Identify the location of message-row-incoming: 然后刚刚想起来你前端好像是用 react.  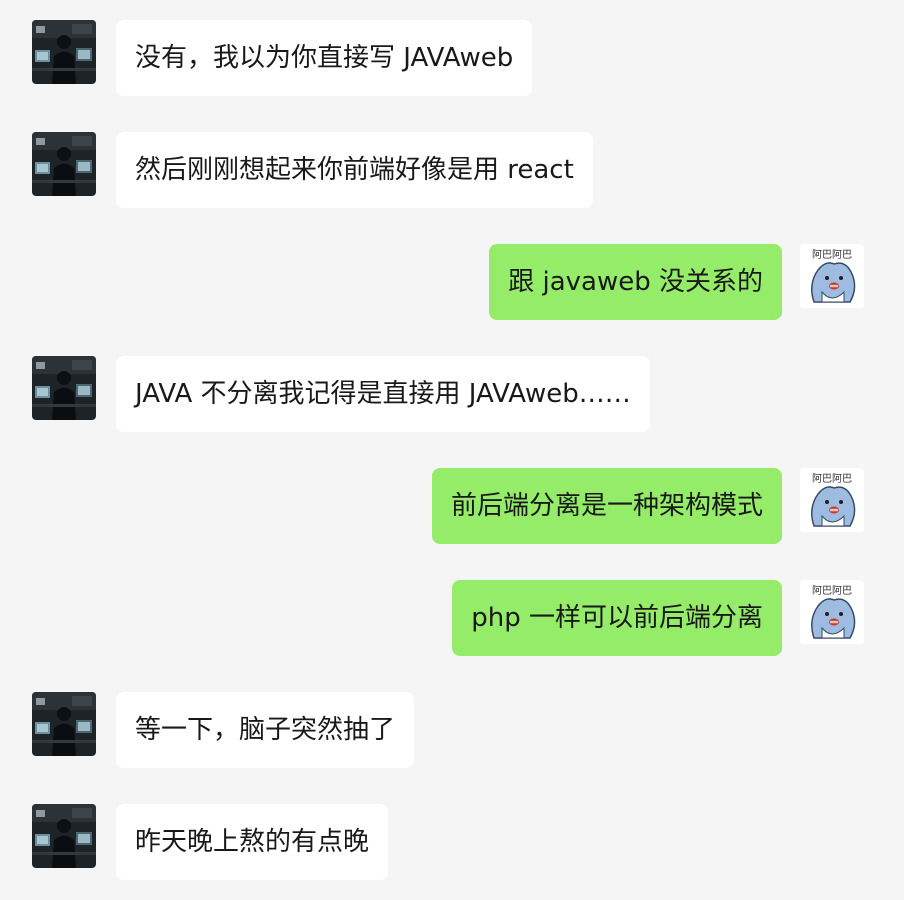
(452, 170).